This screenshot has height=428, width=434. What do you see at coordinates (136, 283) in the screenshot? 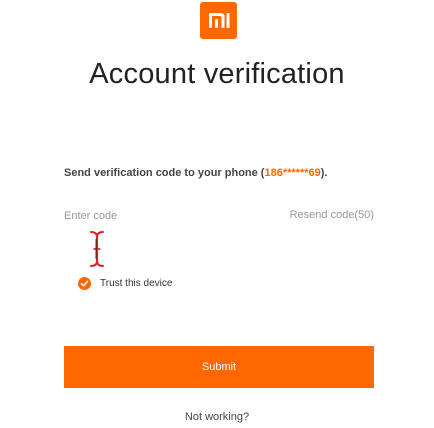
I see `trust-device-label: Trust this device` at bounding box center [136, 283].